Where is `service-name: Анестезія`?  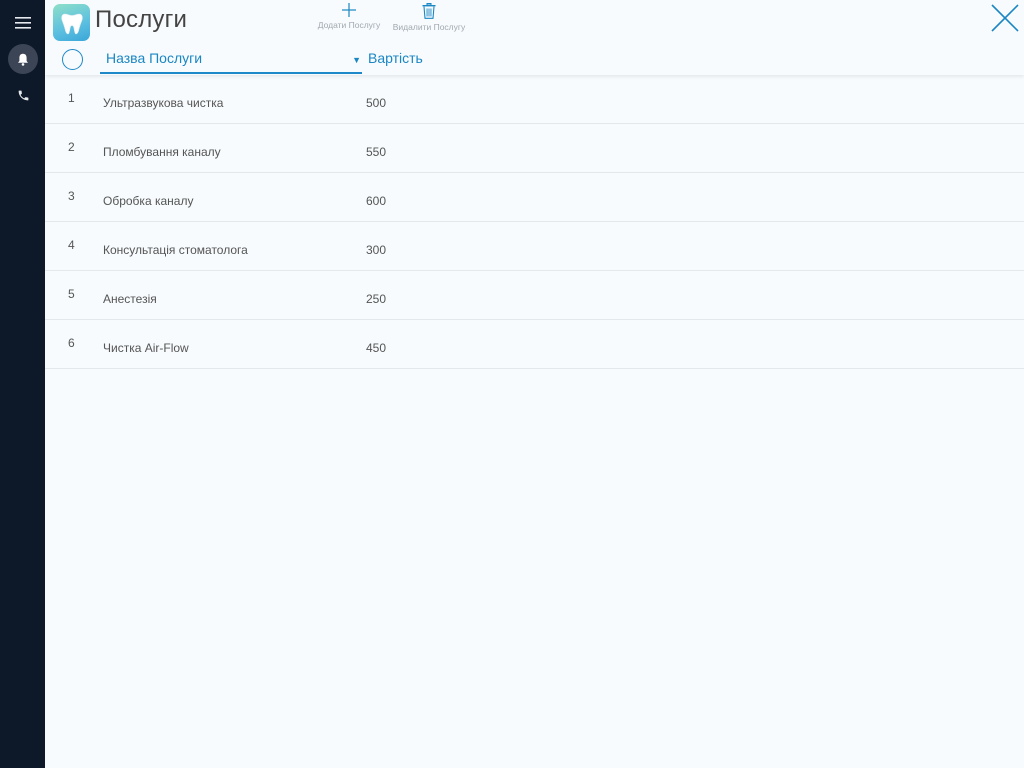
service-name: Анестезія is located at coordinates (130, 299).